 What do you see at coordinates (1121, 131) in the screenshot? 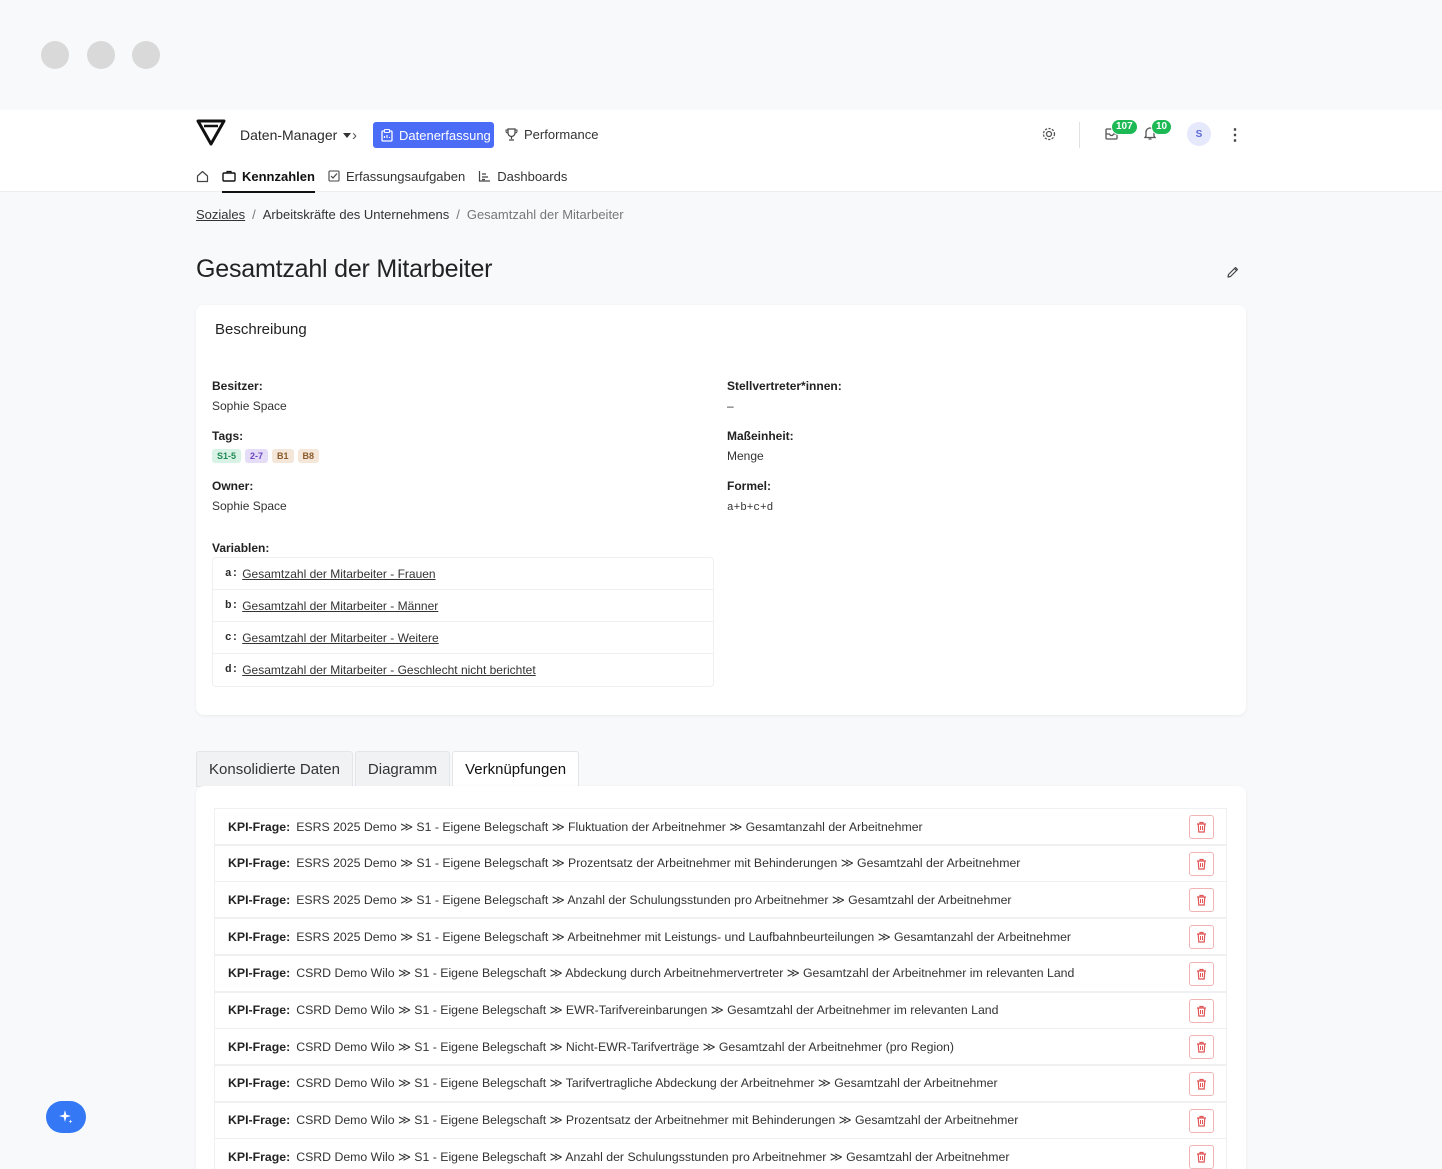
I see `inbox-button: 107` at bounding box center [1121, 131].